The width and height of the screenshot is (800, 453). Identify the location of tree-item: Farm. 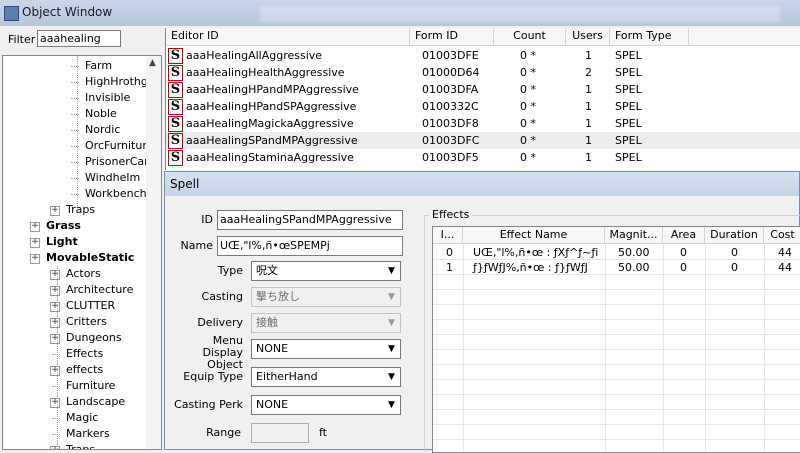
(98, 65).